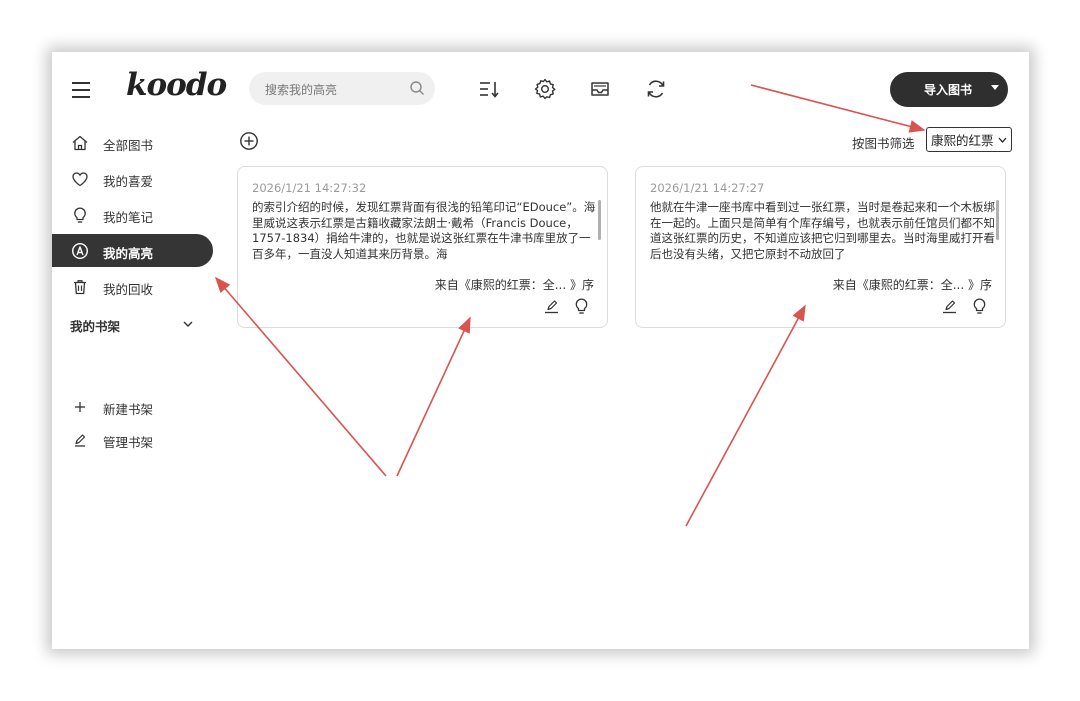  What do you see at coordinates (962, 140) in the screenshot?
I see `book-filter-value: 康熙的红票` at bounding box center [962, 140].